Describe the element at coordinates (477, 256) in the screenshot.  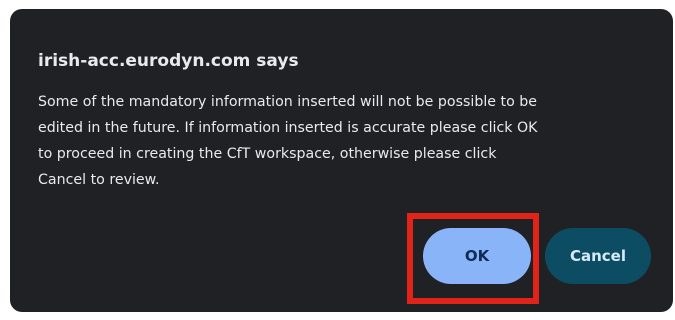
I see `ok-button: OK` at that location.